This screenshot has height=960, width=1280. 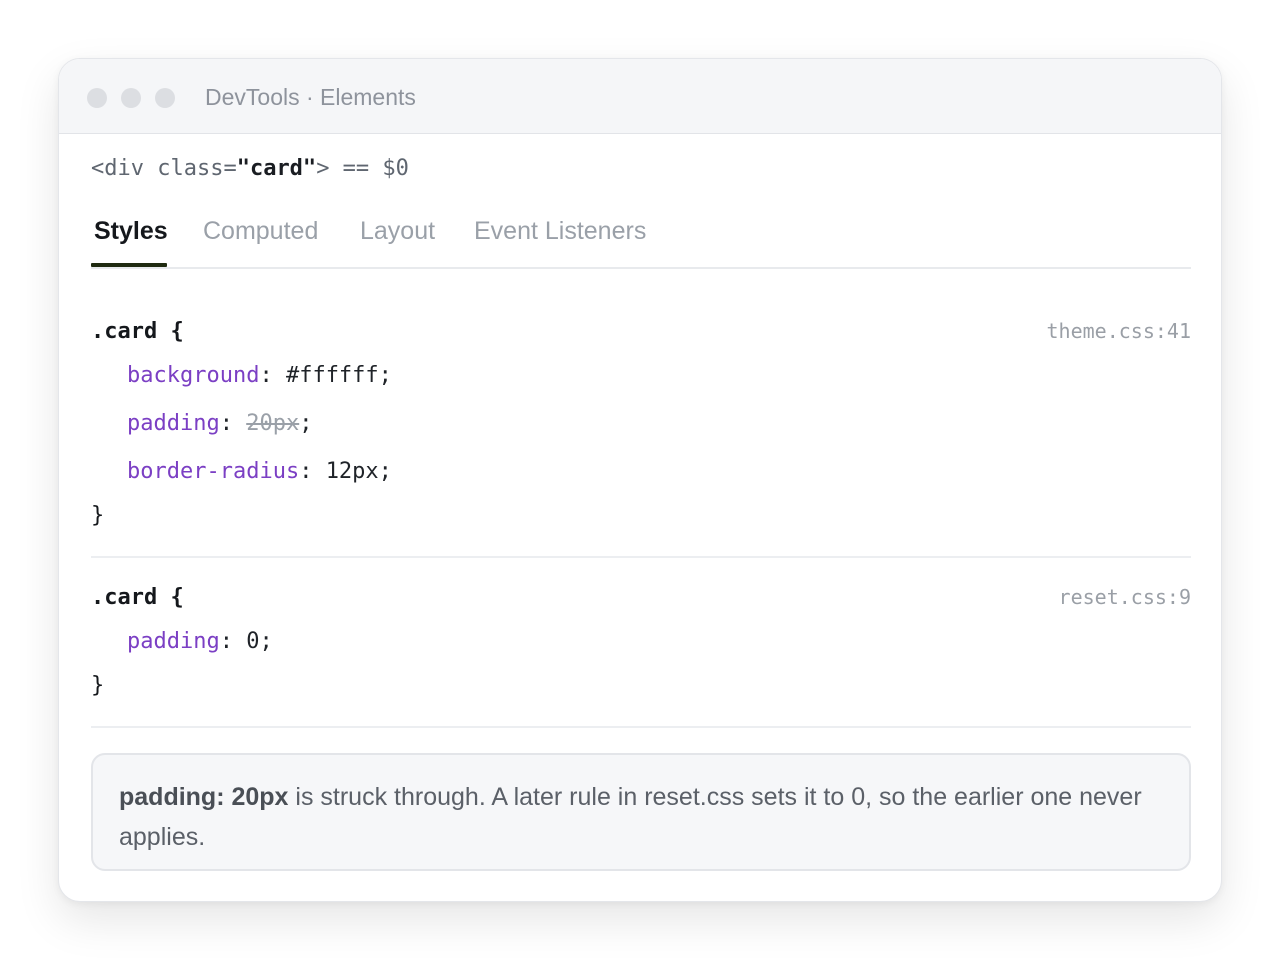 I want to click on style-rule-reset: .card { reset.css:9 padding: 0; }, so click(x=641, y=650).